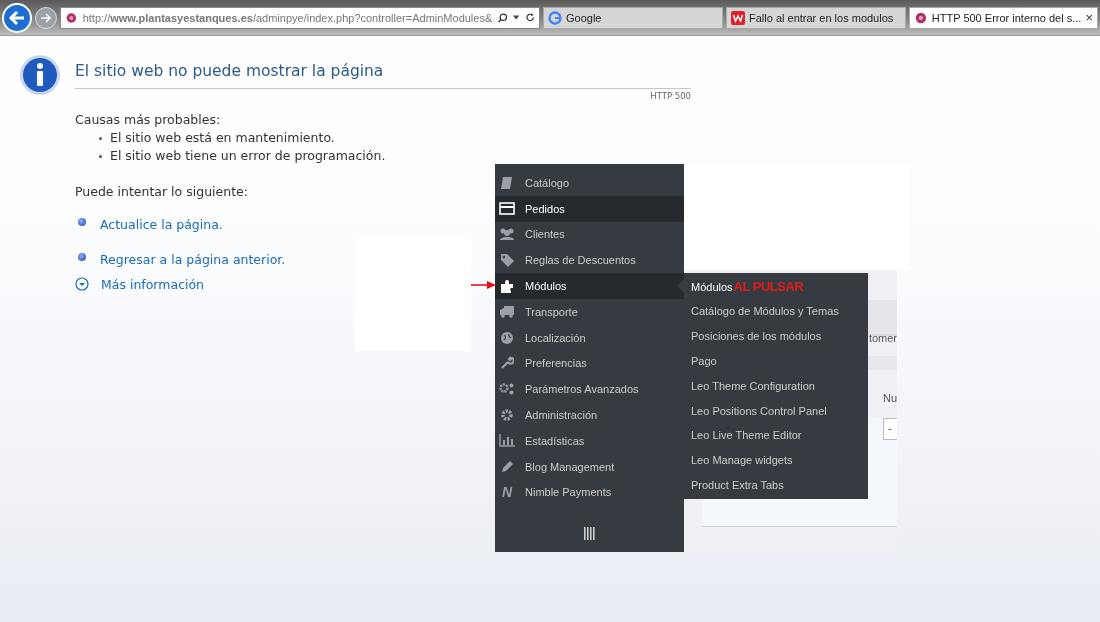  I want to click on sidebar-item: Localización, so click(589, 337).